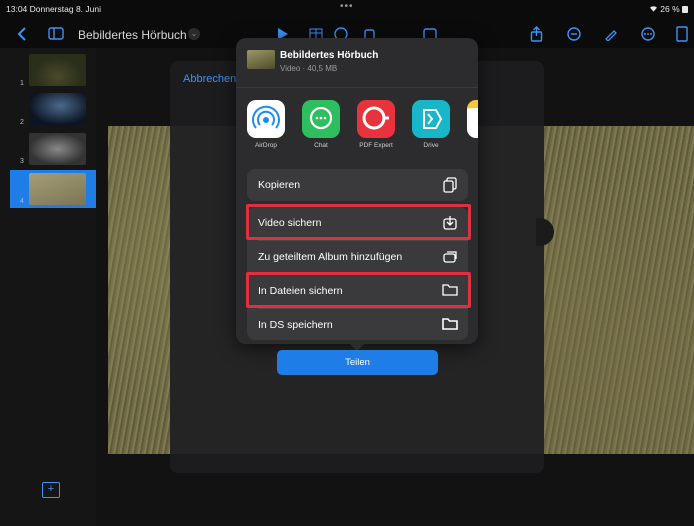 Image resolution: width=694 pixels, height=526 pixels. Describe the element at coordinates (685, 9) in the screenshot. I see `battery-icon` at that location.